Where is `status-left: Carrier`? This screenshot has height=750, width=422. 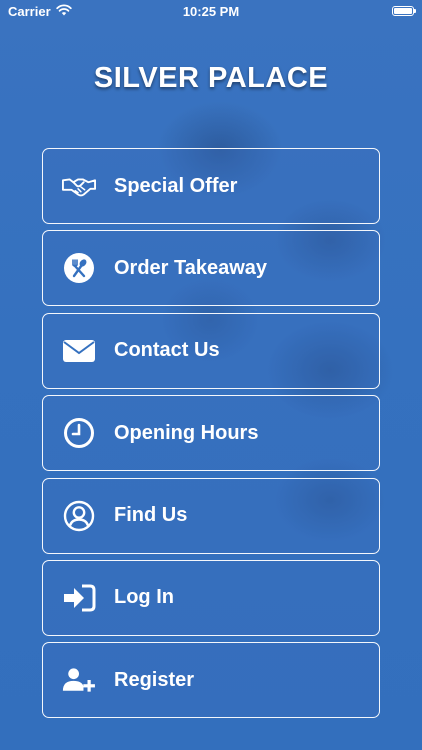
status-left: Carrier is located at coordinates (40, 11).